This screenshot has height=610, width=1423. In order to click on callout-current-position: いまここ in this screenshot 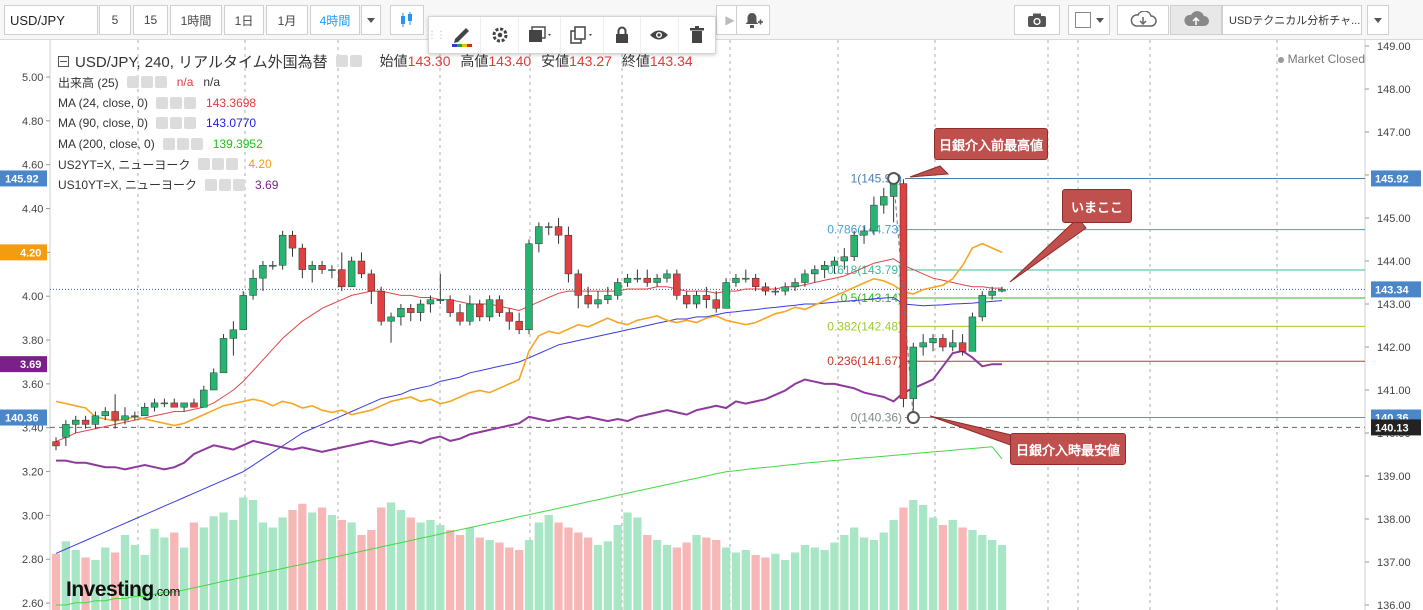, I will do `click(1097, 206)`.